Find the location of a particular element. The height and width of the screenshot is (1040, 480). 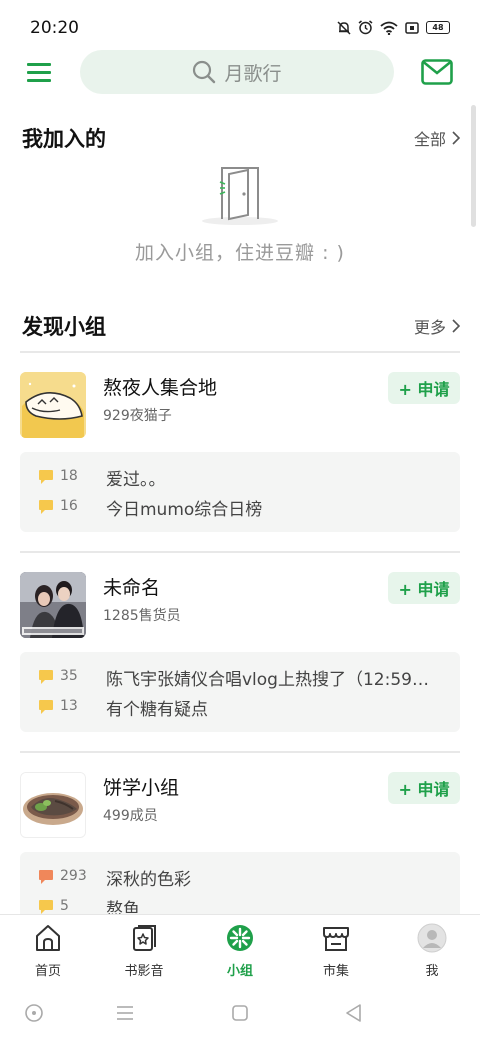

post-item: 293 深秋的色彩 is located at coordinates (240, 877).